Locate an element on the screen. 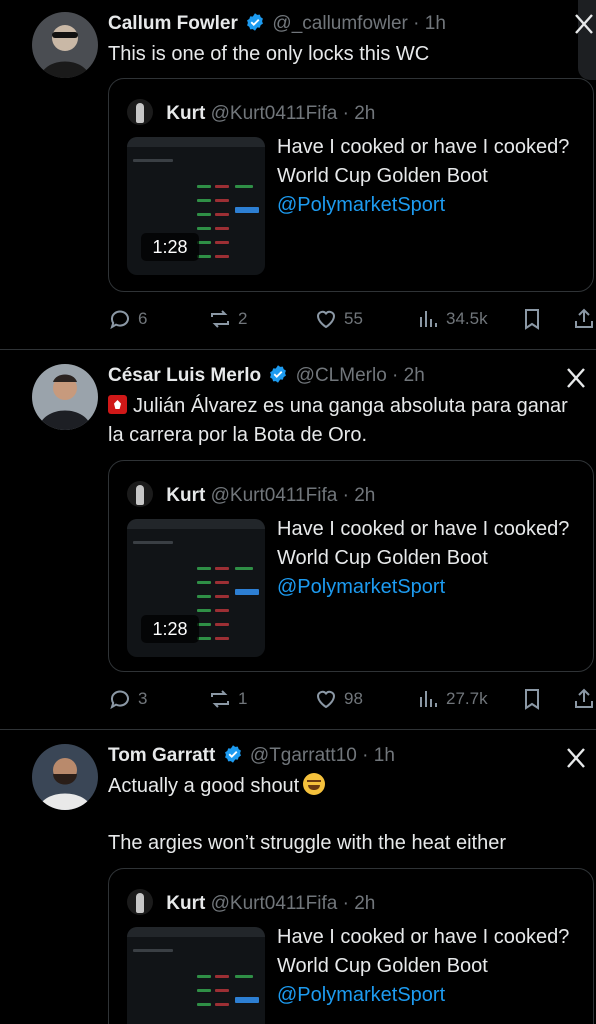 This screenshot has width=596, height=1024. display-name: César Luis Merlo is located at coordinates (184, 375).